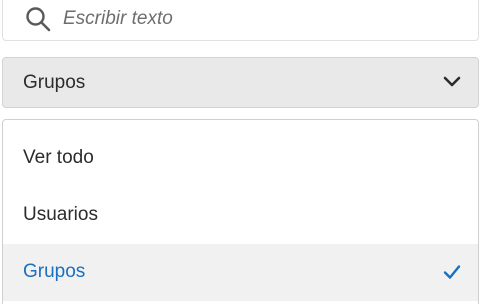 This screenshot has height=304, width=482. Describe the element at coordinates (54, 271) in the screenshot. I see `menu-item-label: Grupos` at that location.